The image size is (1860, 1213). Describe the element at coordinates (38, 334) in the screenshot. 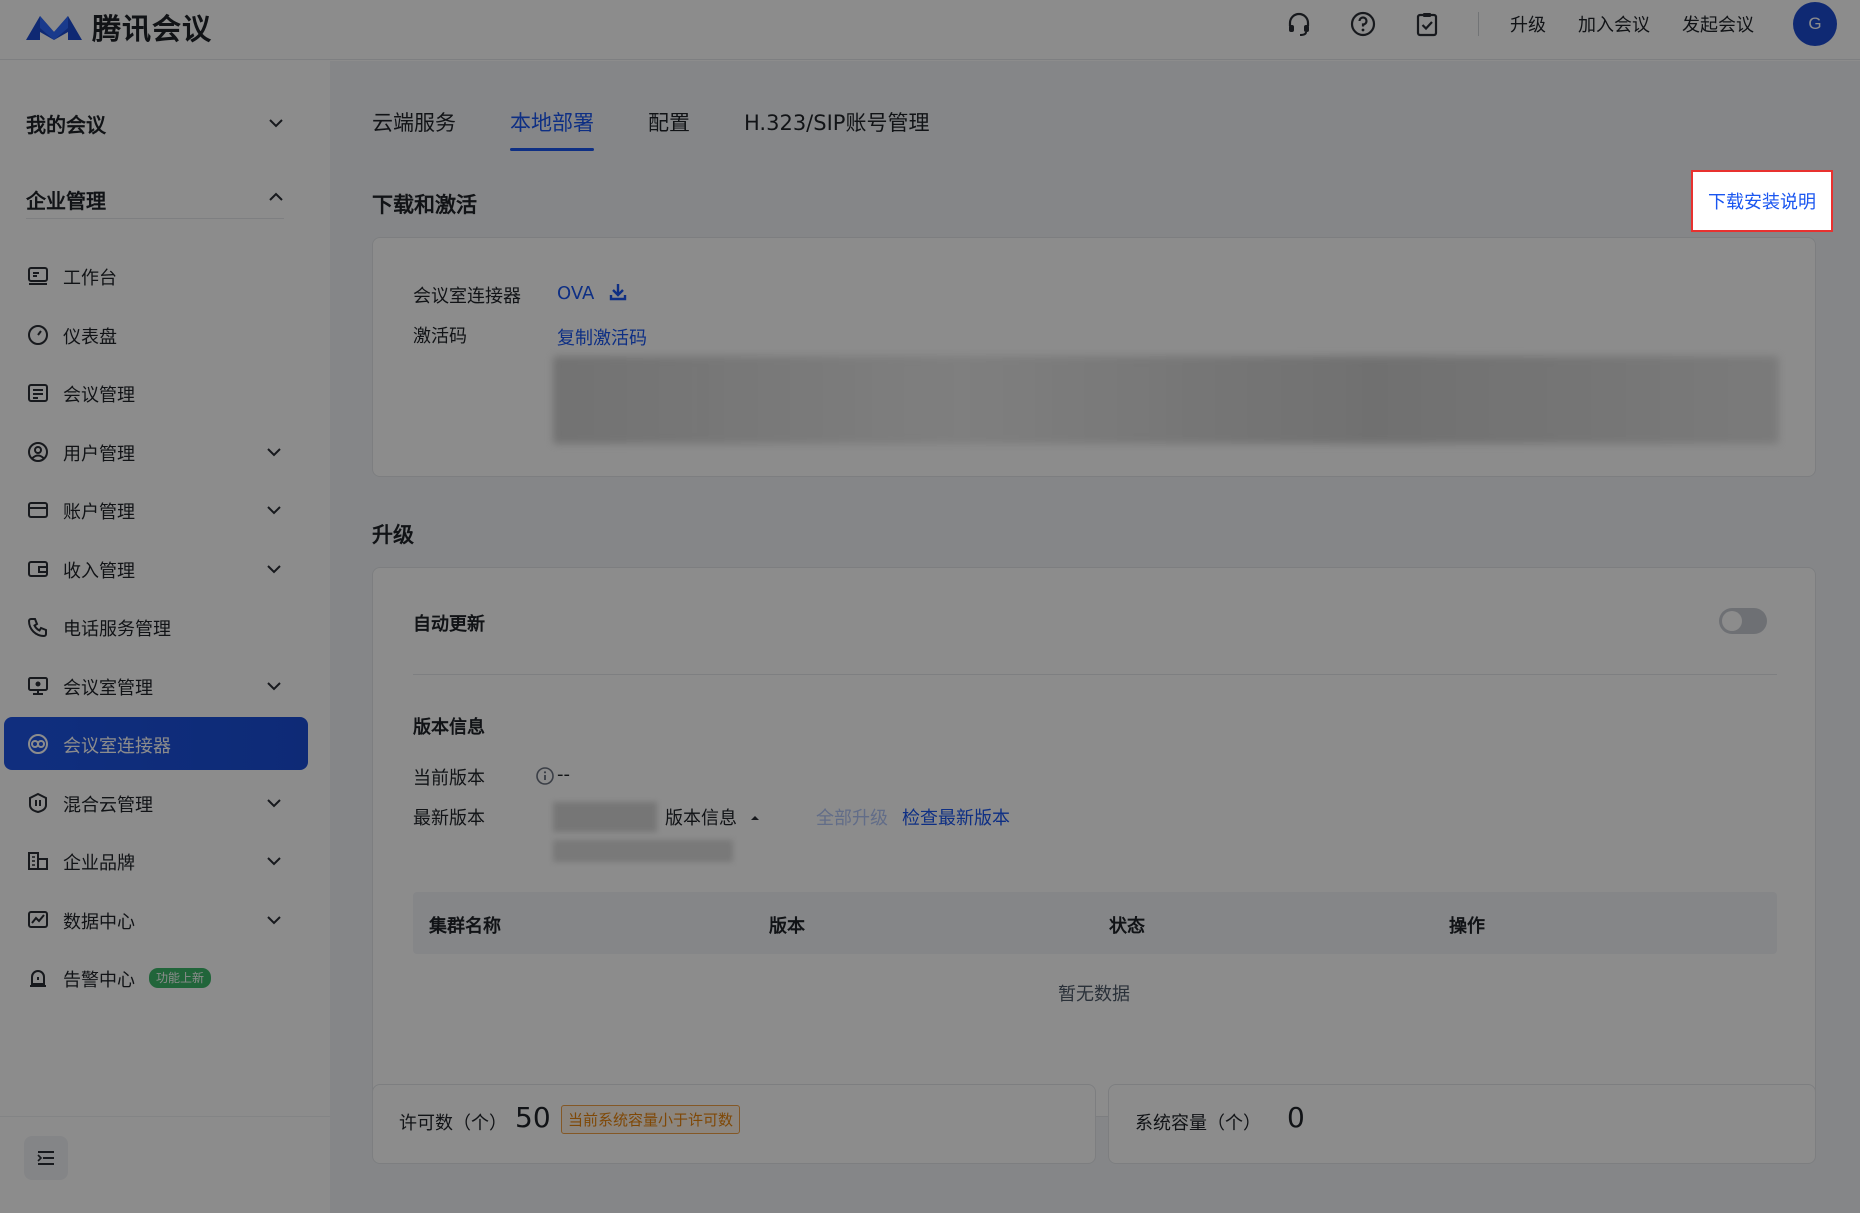

I see `dashboard-icon` at that location.